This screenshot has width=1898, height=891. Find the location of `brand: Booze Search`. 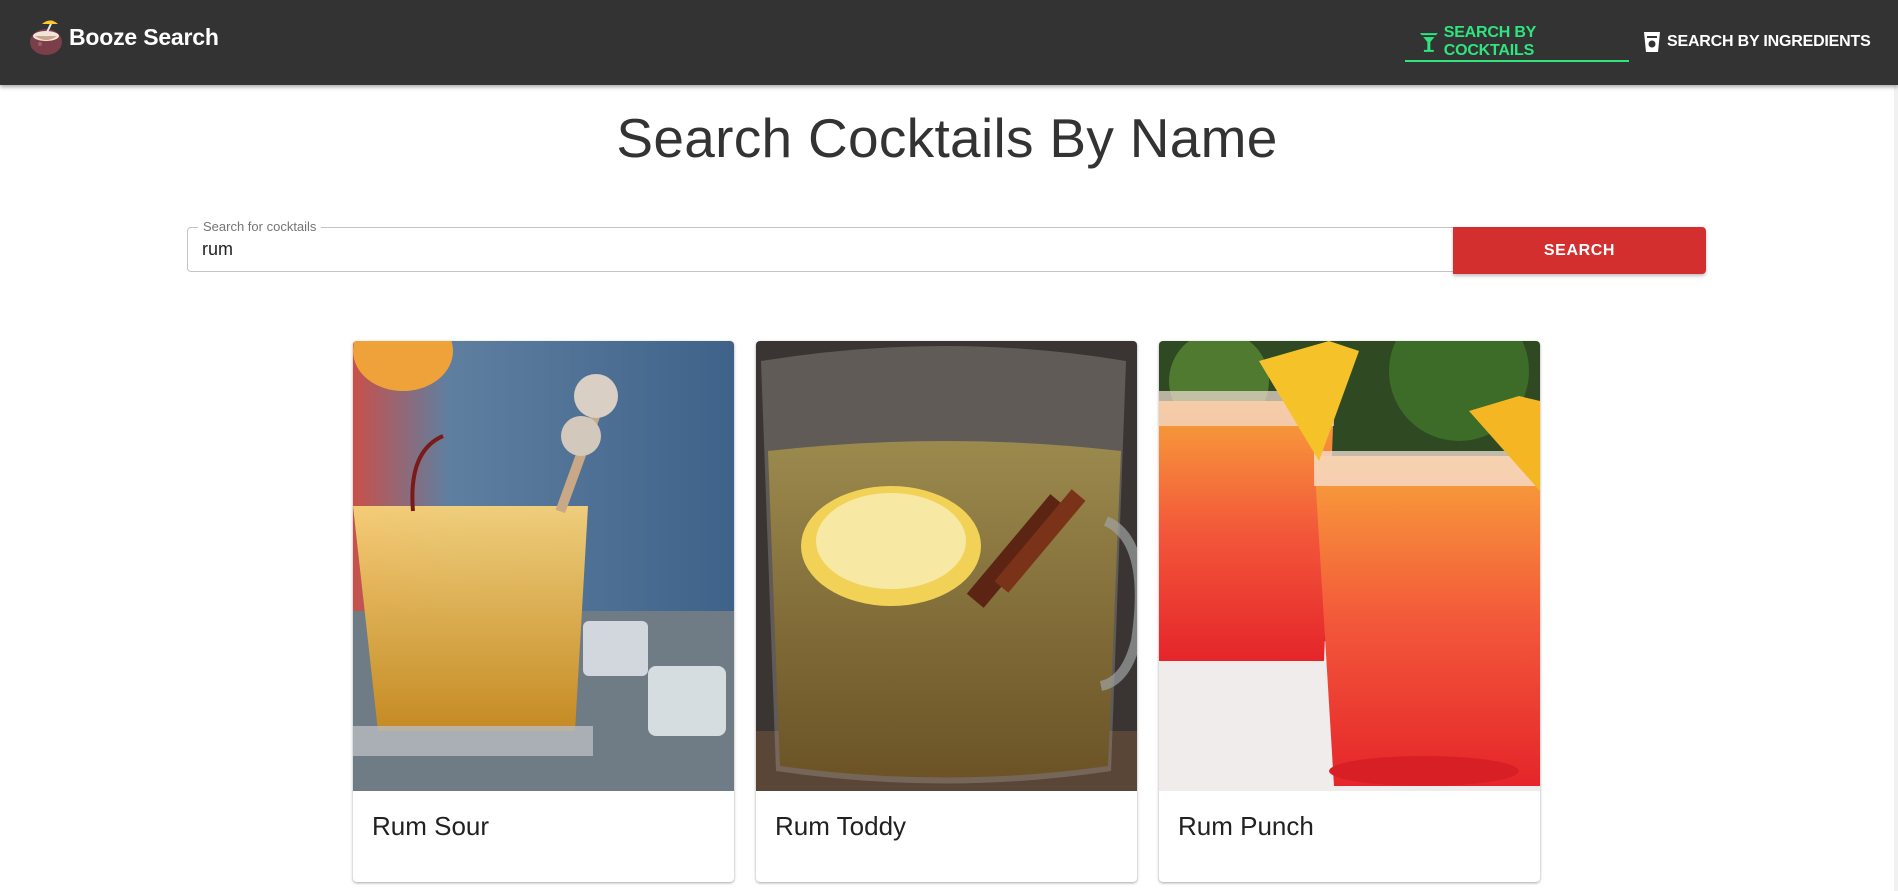

brand: Booze Search is located at coordinates (123, 37).